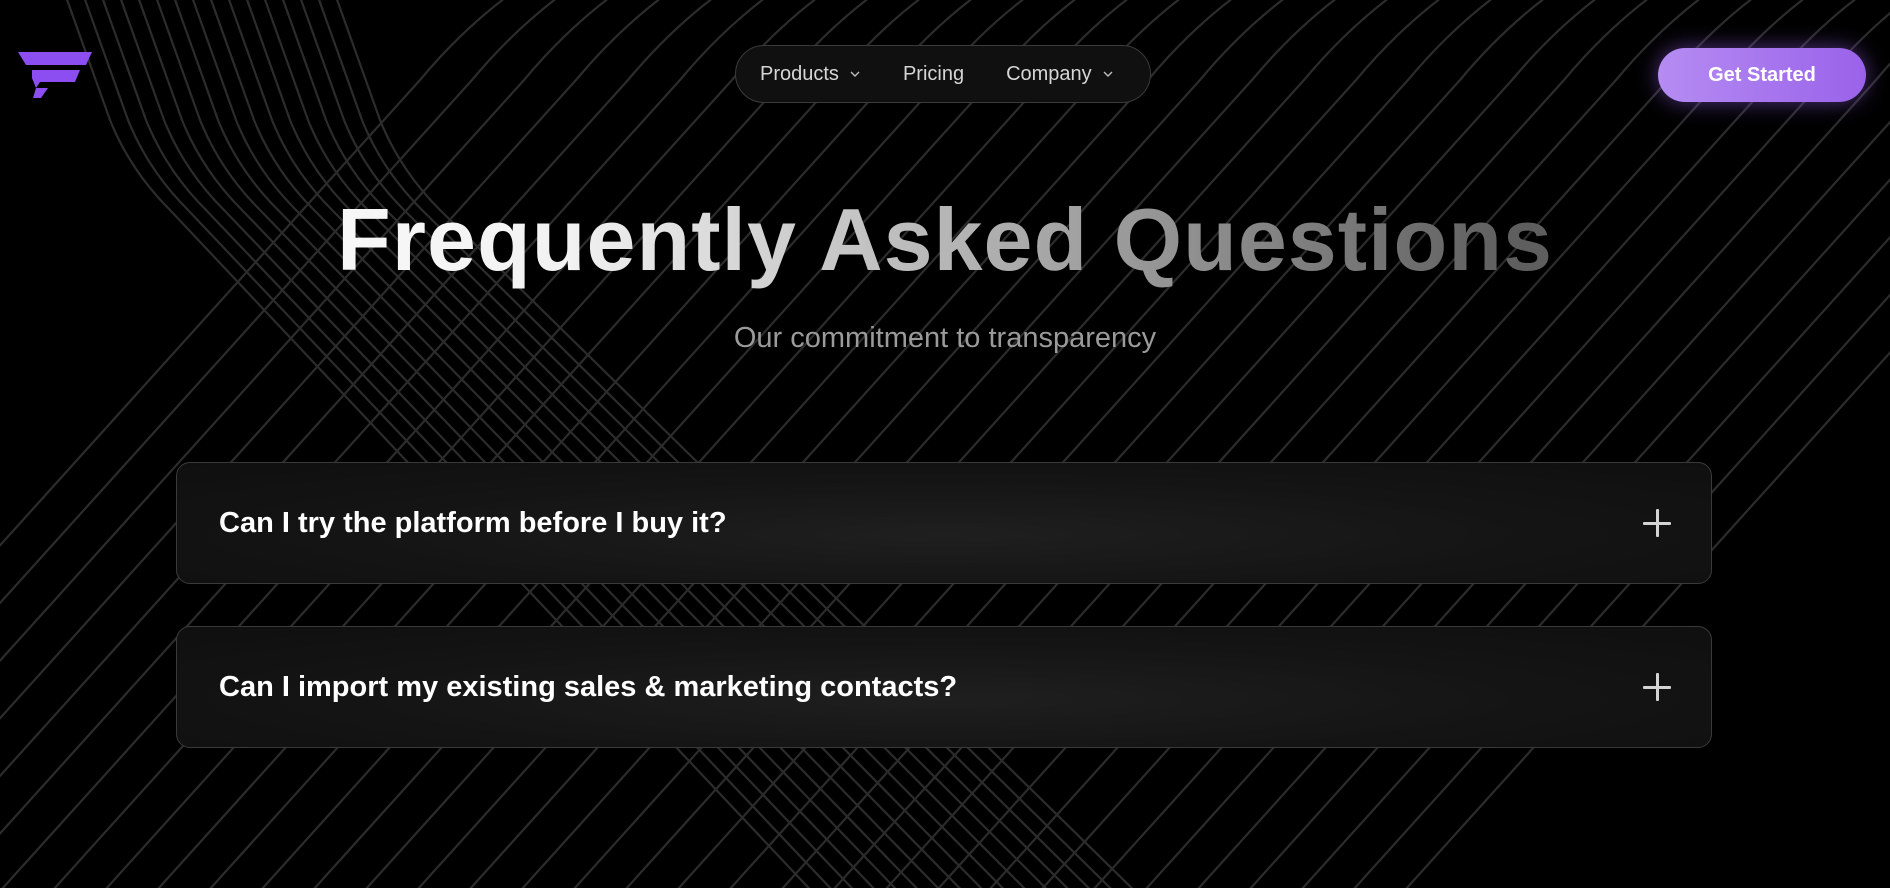 The width and height of the screenshot is (1890, 888). I want to click on nav-item-pricing: Pricing, so click(933, 74).